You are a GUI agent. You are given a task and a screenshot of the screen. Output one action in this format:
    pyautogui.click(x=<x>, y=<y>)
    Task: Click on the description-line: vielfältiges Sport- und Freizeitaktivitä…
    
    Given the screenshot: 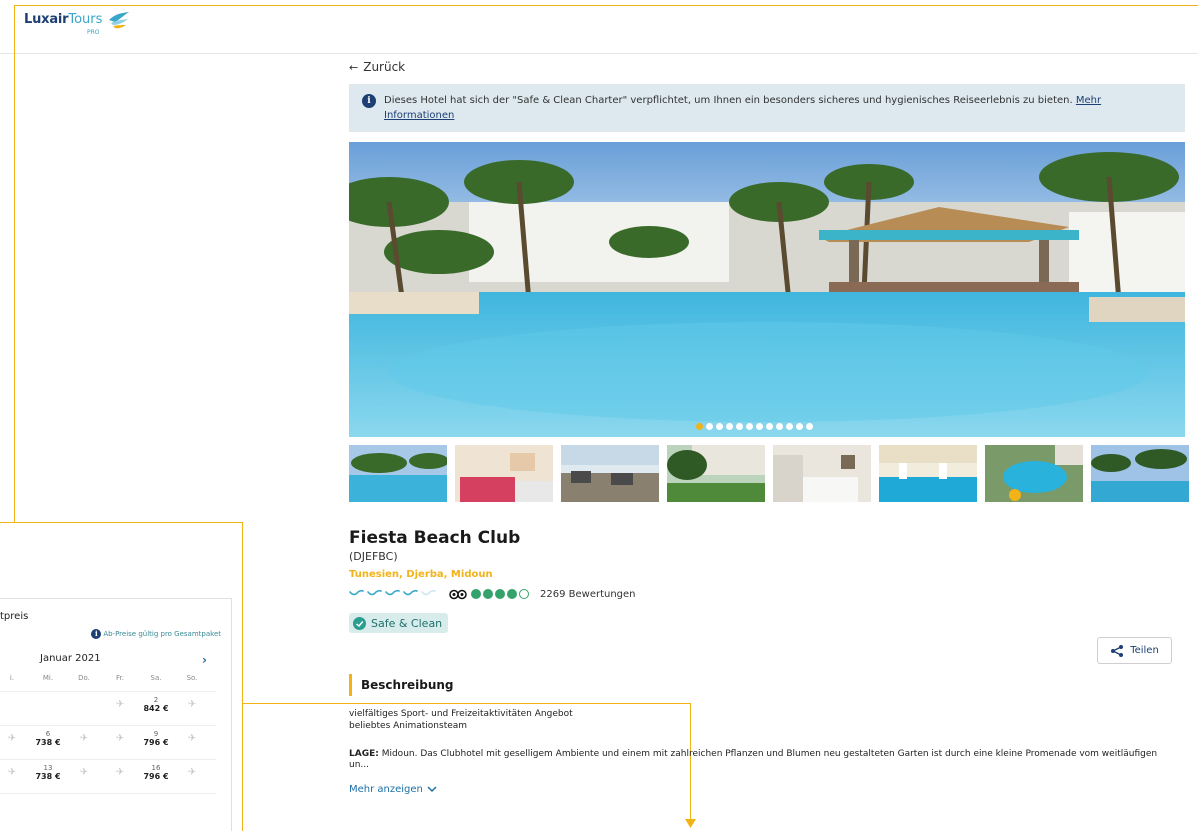 What is the action you would take?
    pyautogui.click(x=461, y=714)
    